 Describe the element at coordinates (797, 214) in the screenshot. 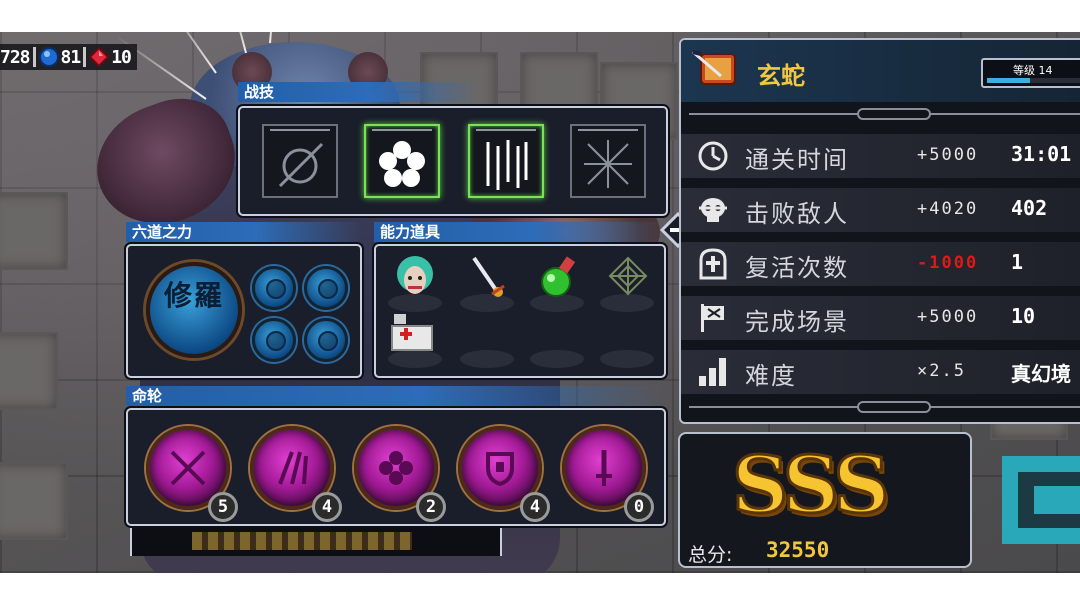

I see `stat-label: 击败敌人` at that location.